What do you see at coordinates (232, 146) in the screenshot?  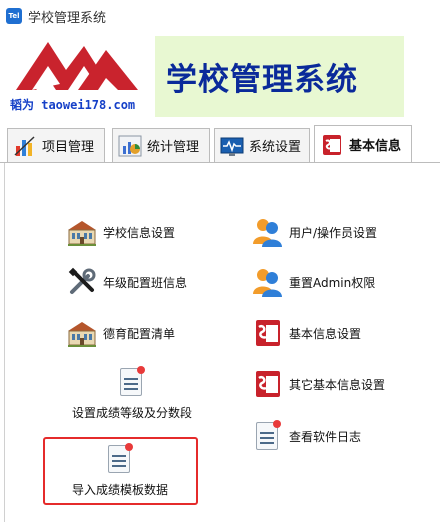 I see `monitor-icon` at bounding box center [232, 146].